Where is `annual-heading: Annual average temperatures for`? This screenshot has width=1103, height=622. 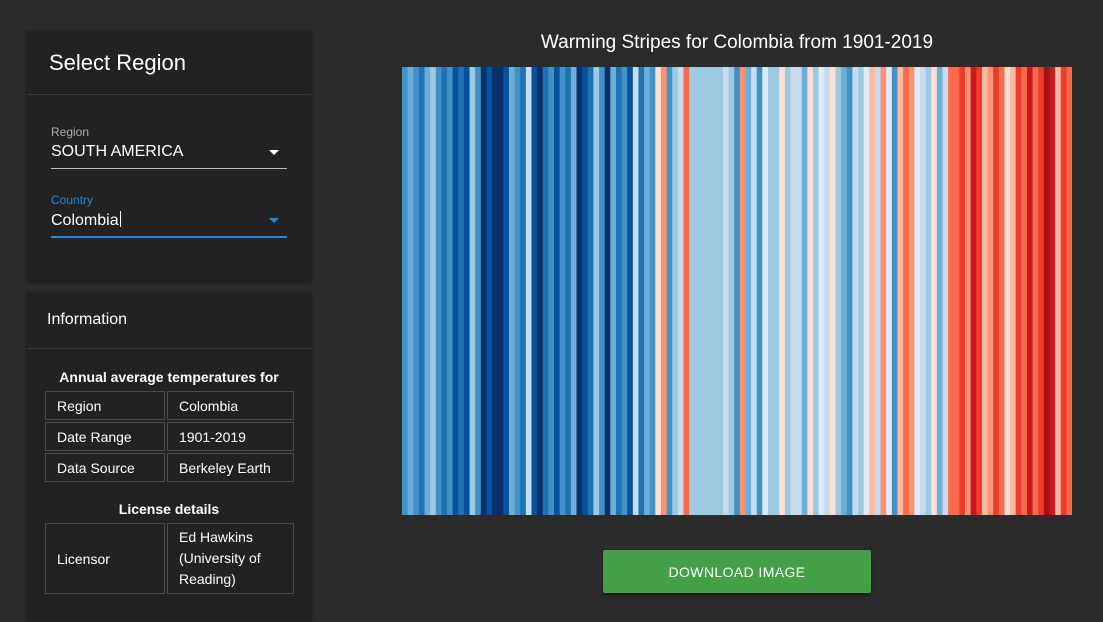
annual-heading: Annual average temperatures for is located at coordinates (169, 377).